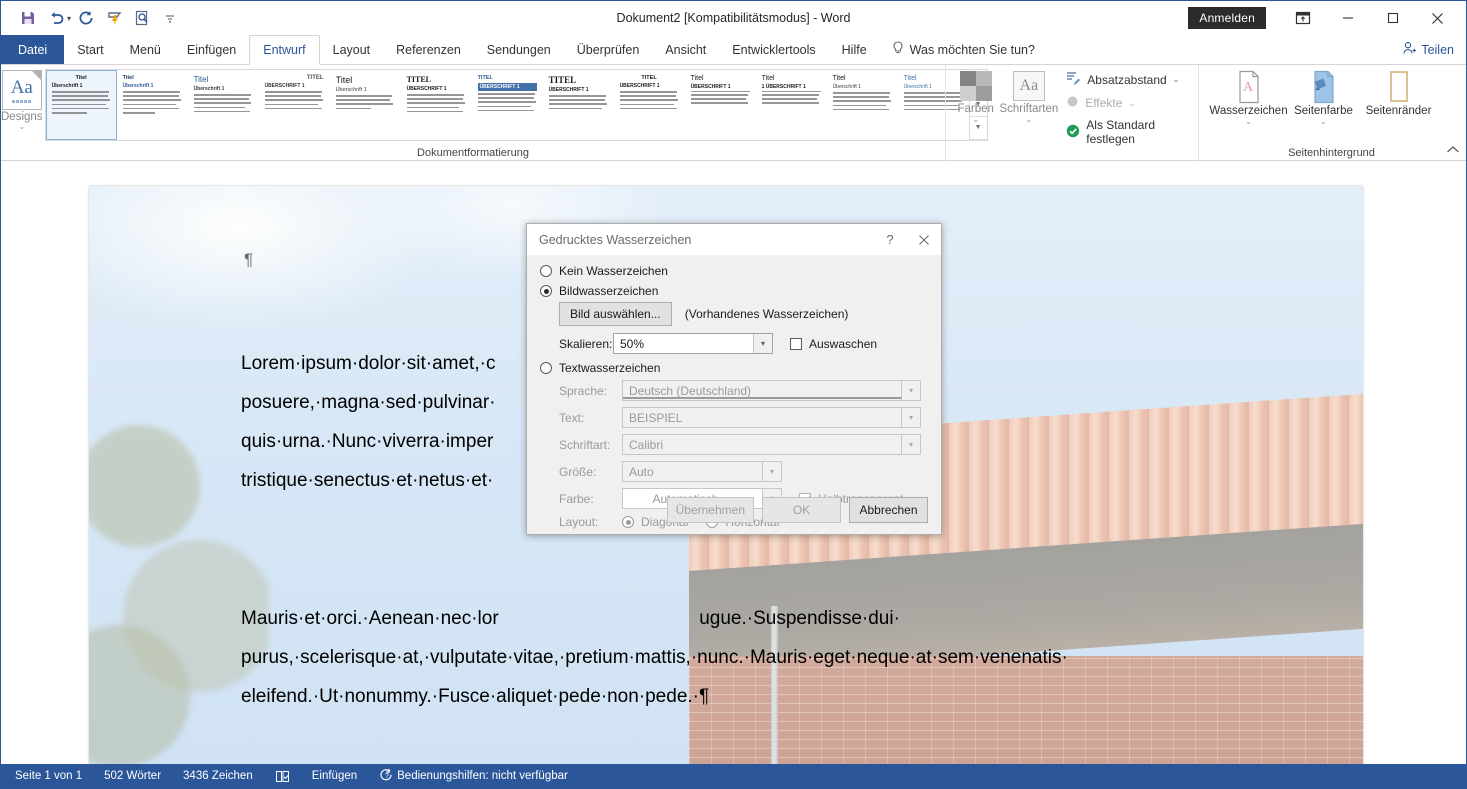 The height and width of the screenshot is (789, 1467). I want to click on radio-no-watermark-control, so click(546, 271).